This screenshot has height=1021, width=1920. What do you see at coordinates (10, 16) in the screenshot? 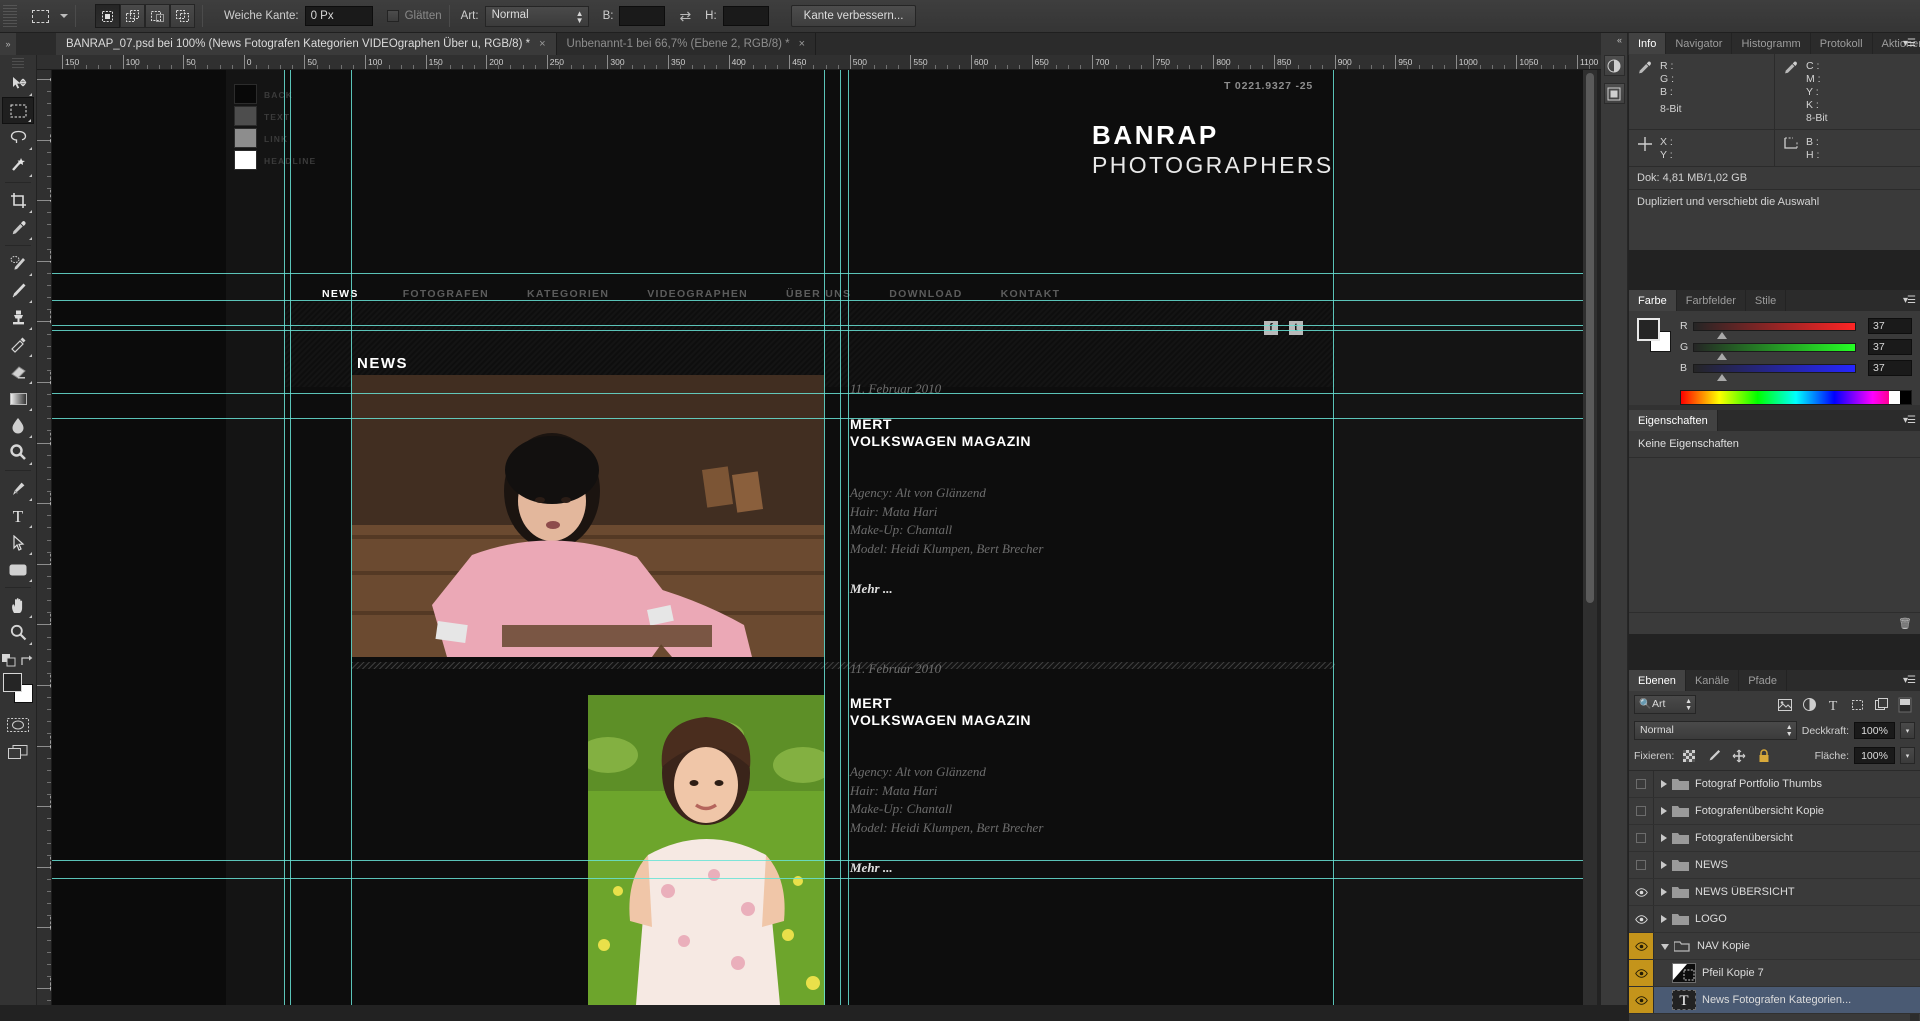
I see `options-bar-grip` at bounding box center [10, 16].